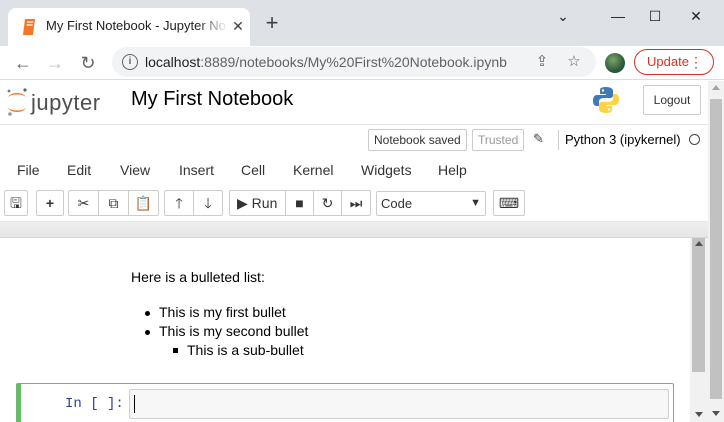  Describe the element at coordinates (23, 63) in the screenshot. I see `back-arrow-icon: ←` at that location.